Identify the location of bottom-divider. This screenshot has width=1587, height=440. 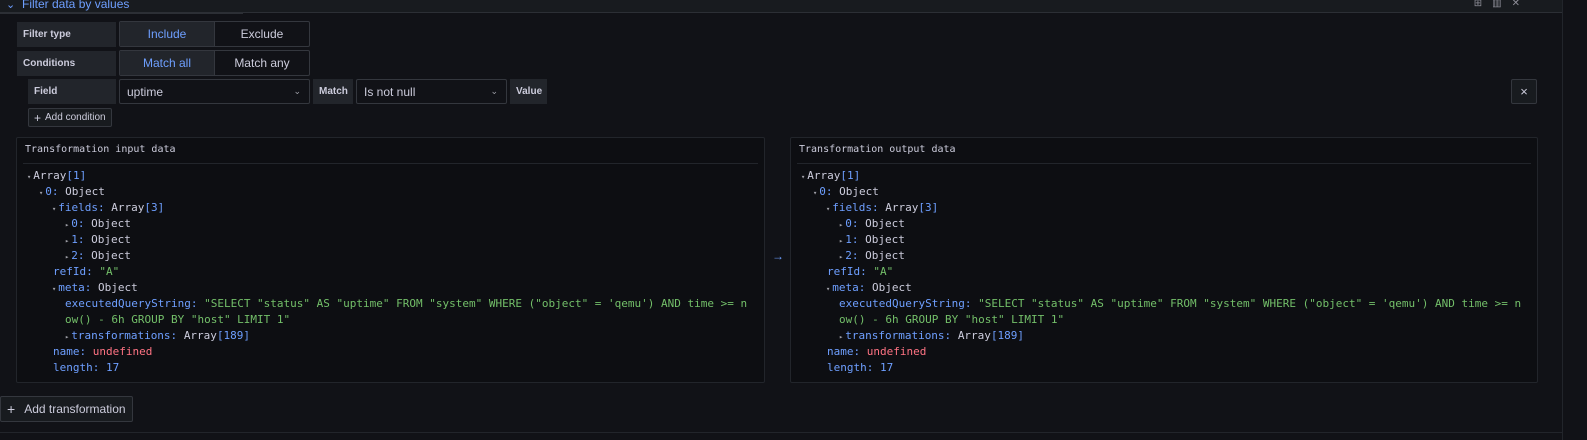
(781, 432).